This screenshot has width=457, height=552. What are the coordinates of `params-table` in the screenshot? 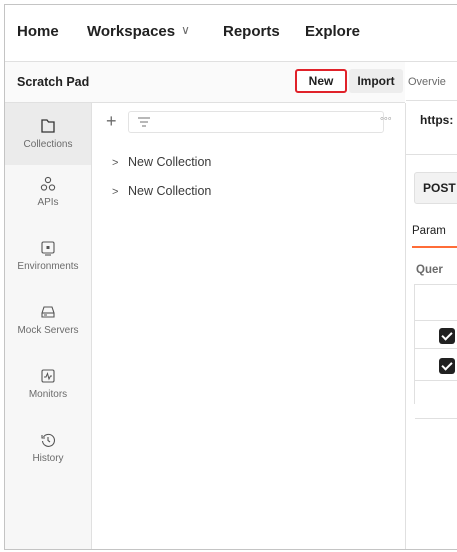 It's located at (435, 351).